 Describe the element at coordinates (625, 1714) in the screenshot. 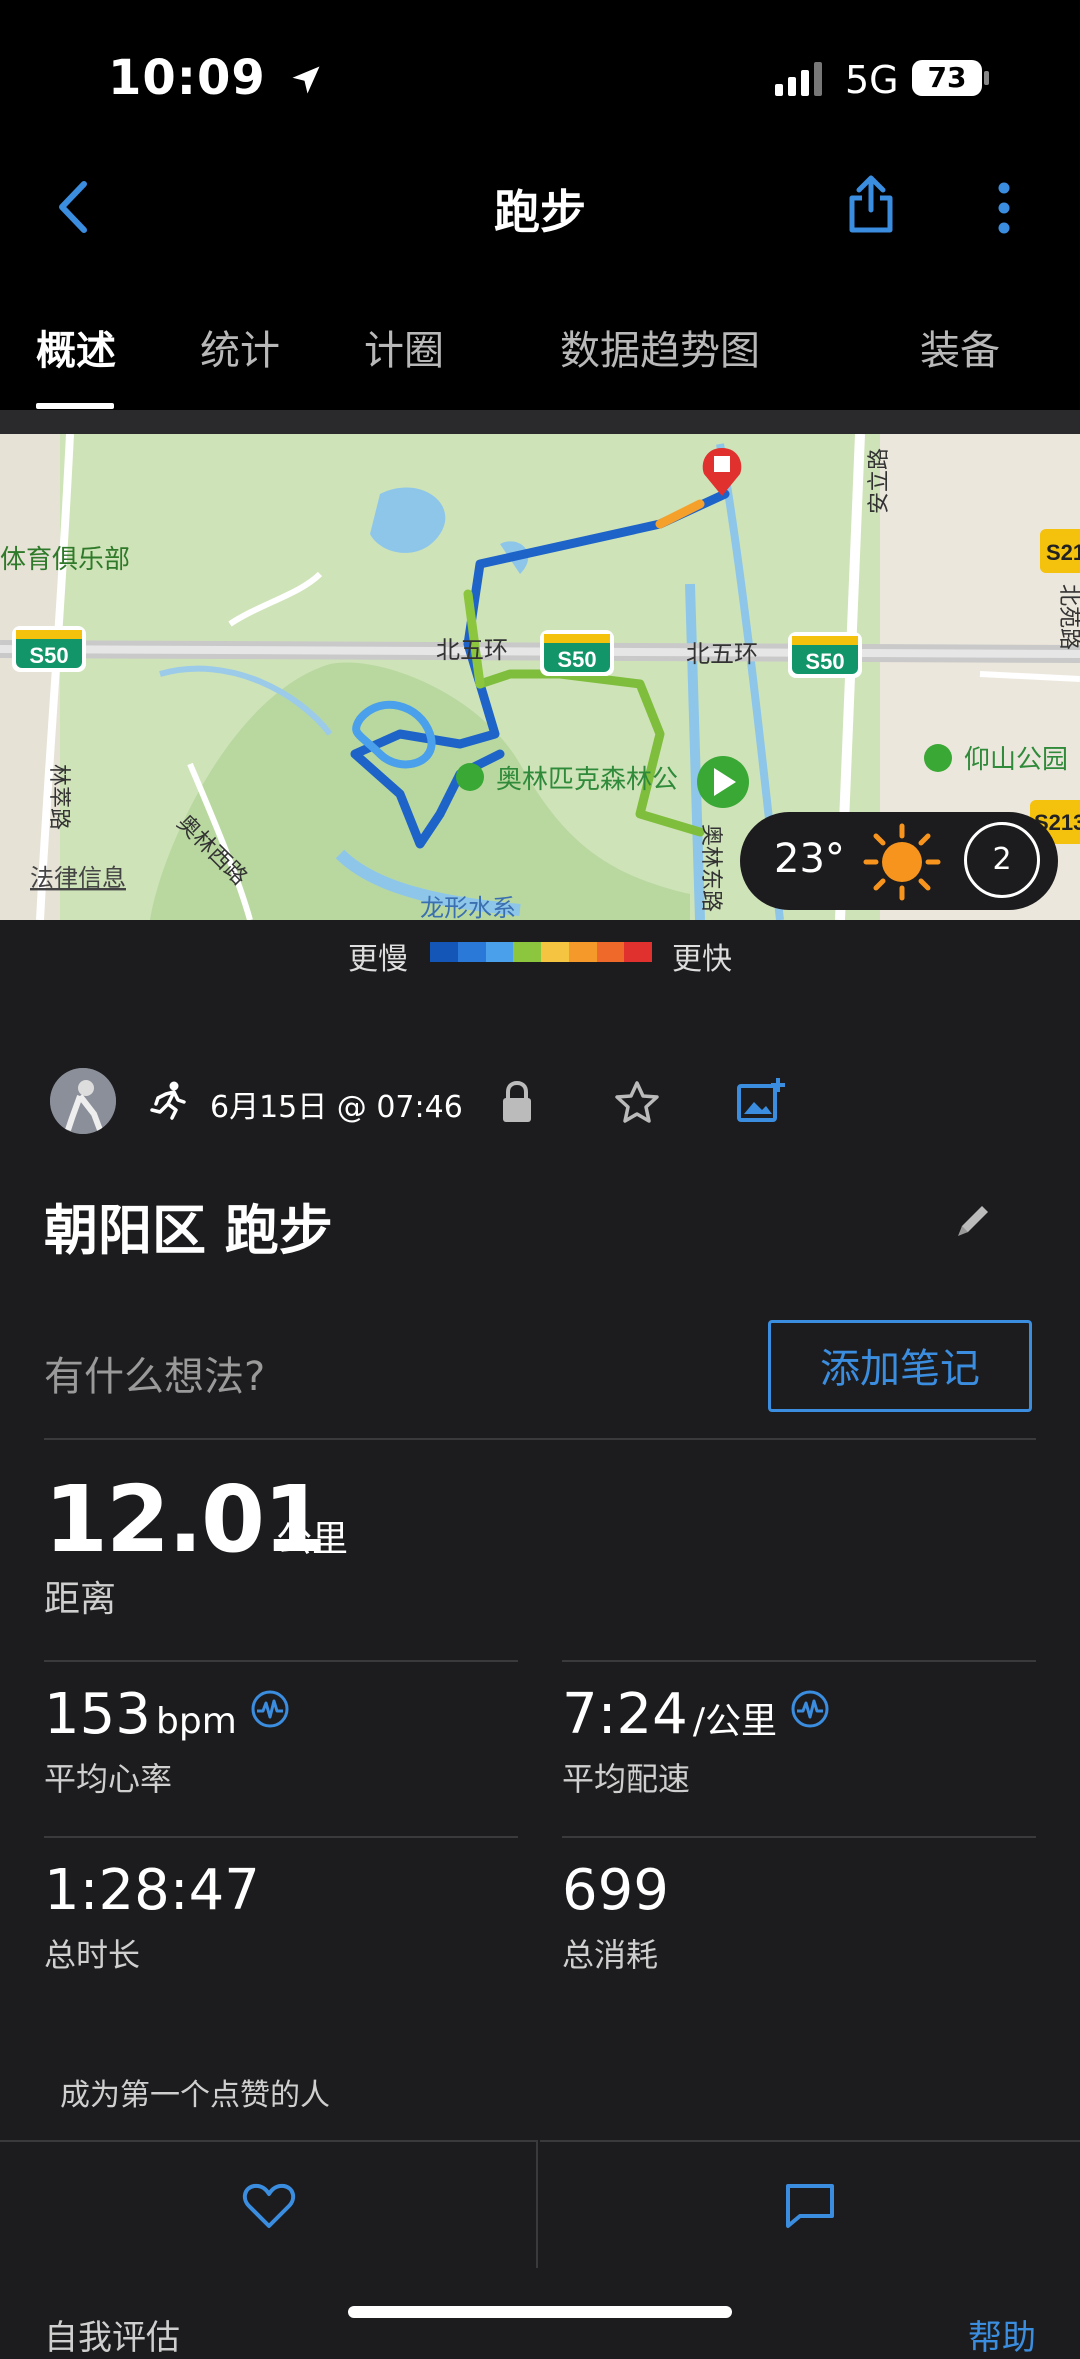

I see `avg-pace-value: 7:24` at that location.